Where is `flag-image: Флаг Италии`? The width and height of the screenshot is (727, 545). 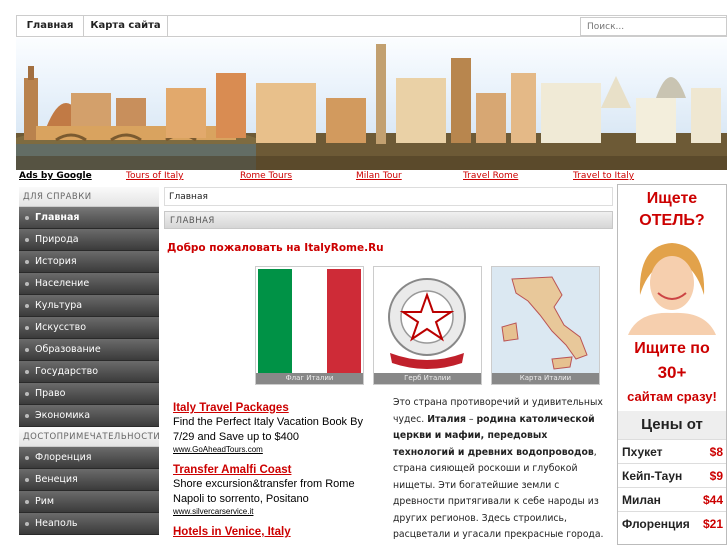 flag-image: Флаг Италии is located at coordinates (309, 325).